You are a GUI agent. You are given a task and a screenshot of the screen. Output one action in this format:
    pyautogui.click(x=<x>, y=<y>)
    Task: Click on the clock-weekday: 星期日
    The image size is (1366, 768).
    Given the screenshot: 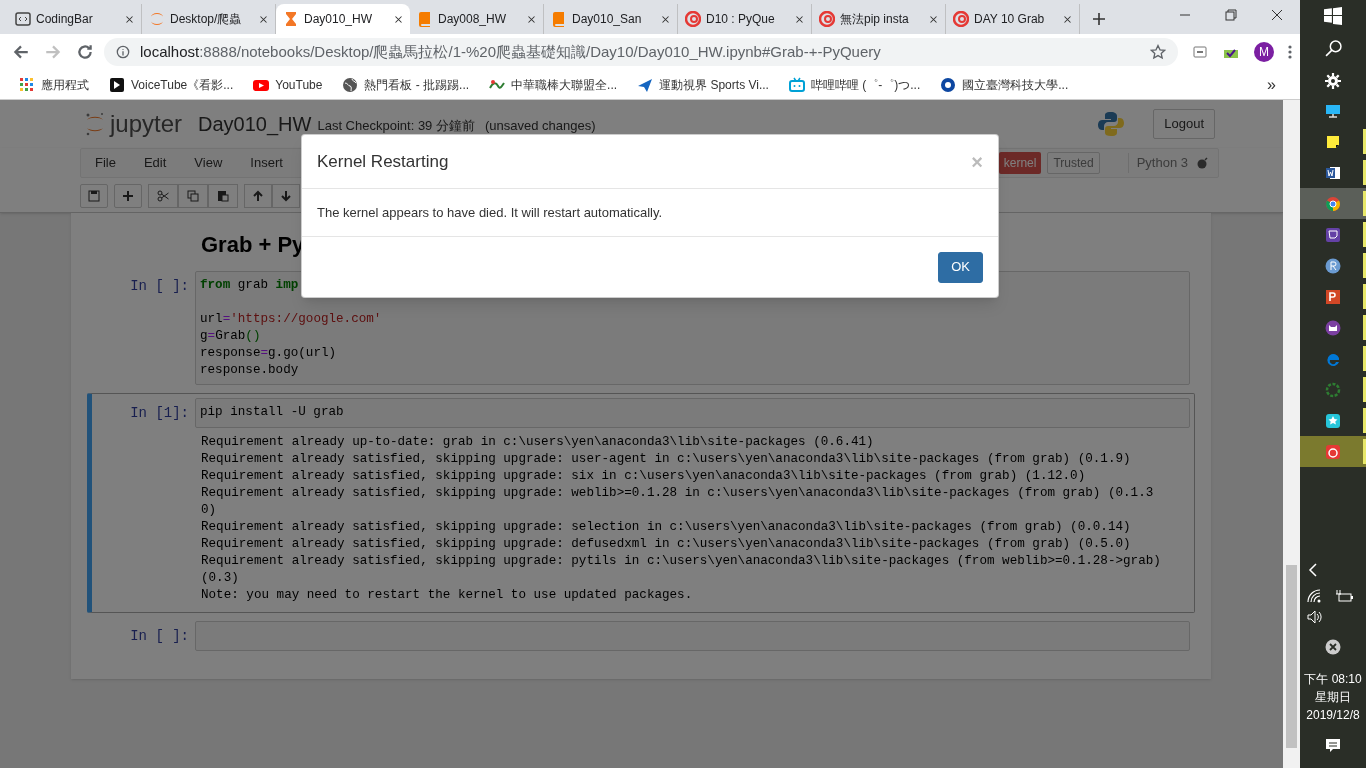 What is the action you would take?
    pyautogui.click(x=1333, y=697)
    